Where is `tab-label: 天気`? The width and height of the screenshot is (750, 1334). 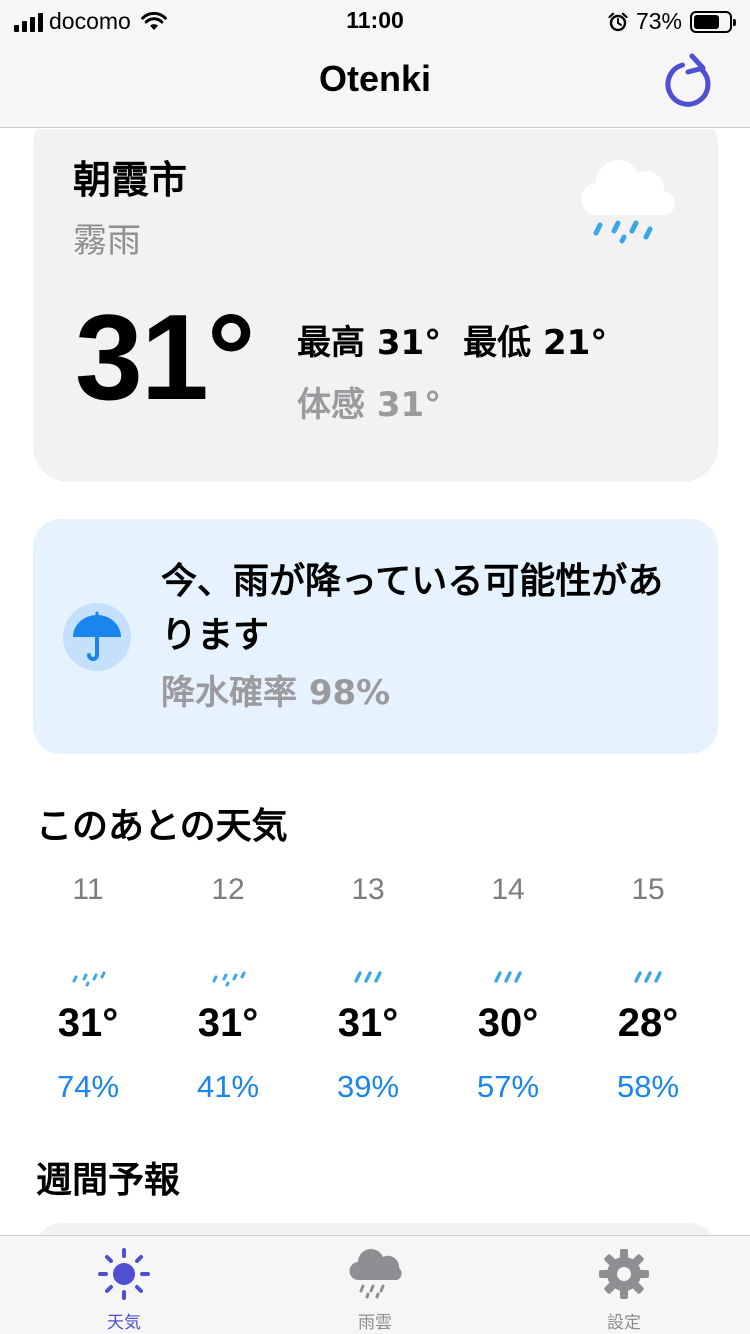 tab-label: 天気 is located at coordinates (124, 1323).